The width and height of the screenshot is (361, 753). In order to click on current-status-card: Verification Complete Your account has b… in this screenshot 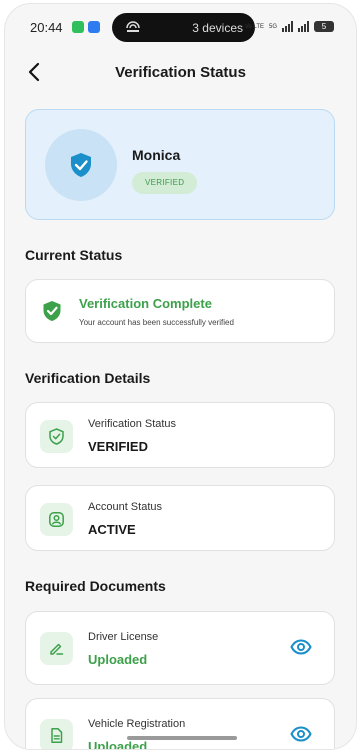, I will do `click(180, 311)`.